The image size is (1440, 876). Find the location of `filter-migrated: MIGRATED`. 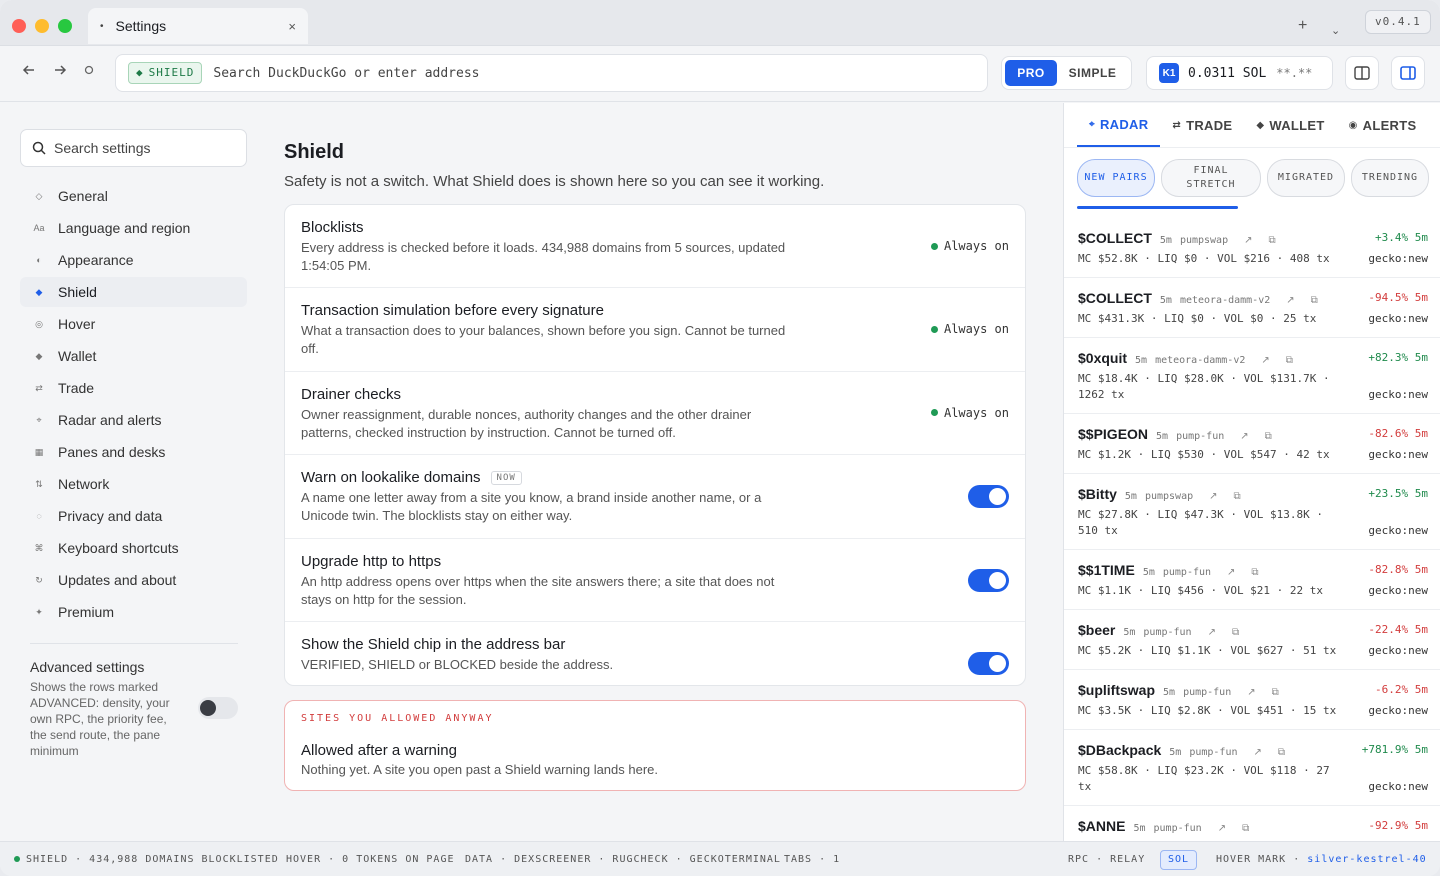

filter-migrated: MIGRATED is located at coordinates (1306, 178).